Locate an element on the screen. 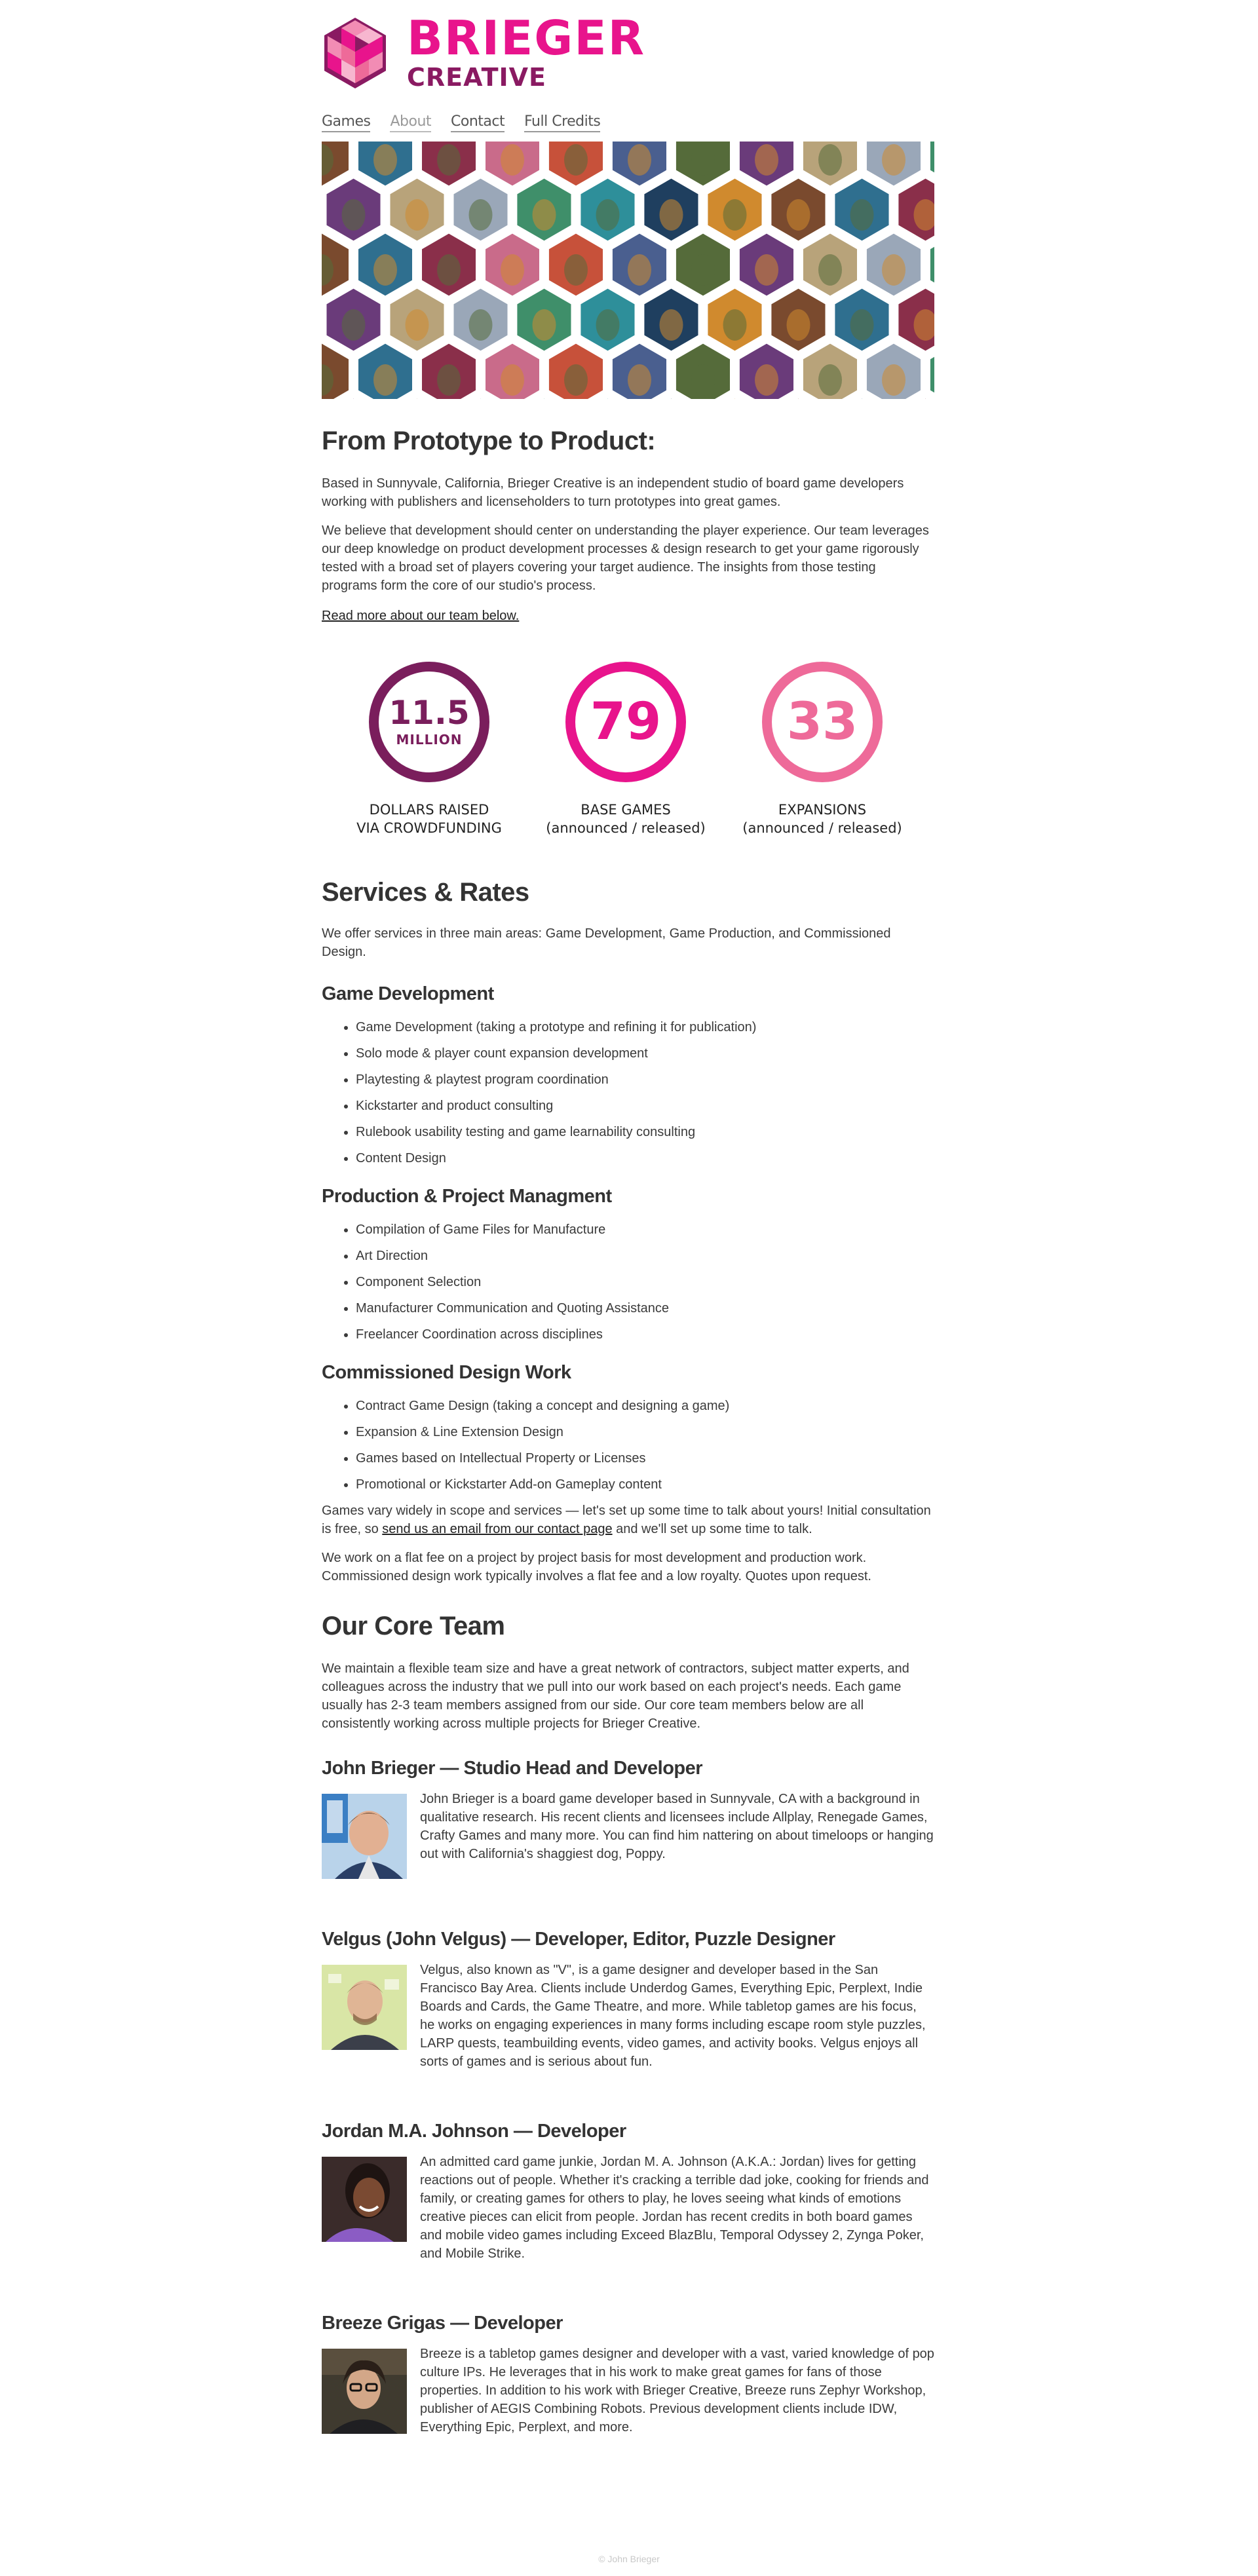  team-heading: Our Core Team is located at coordinates (413, 1626).